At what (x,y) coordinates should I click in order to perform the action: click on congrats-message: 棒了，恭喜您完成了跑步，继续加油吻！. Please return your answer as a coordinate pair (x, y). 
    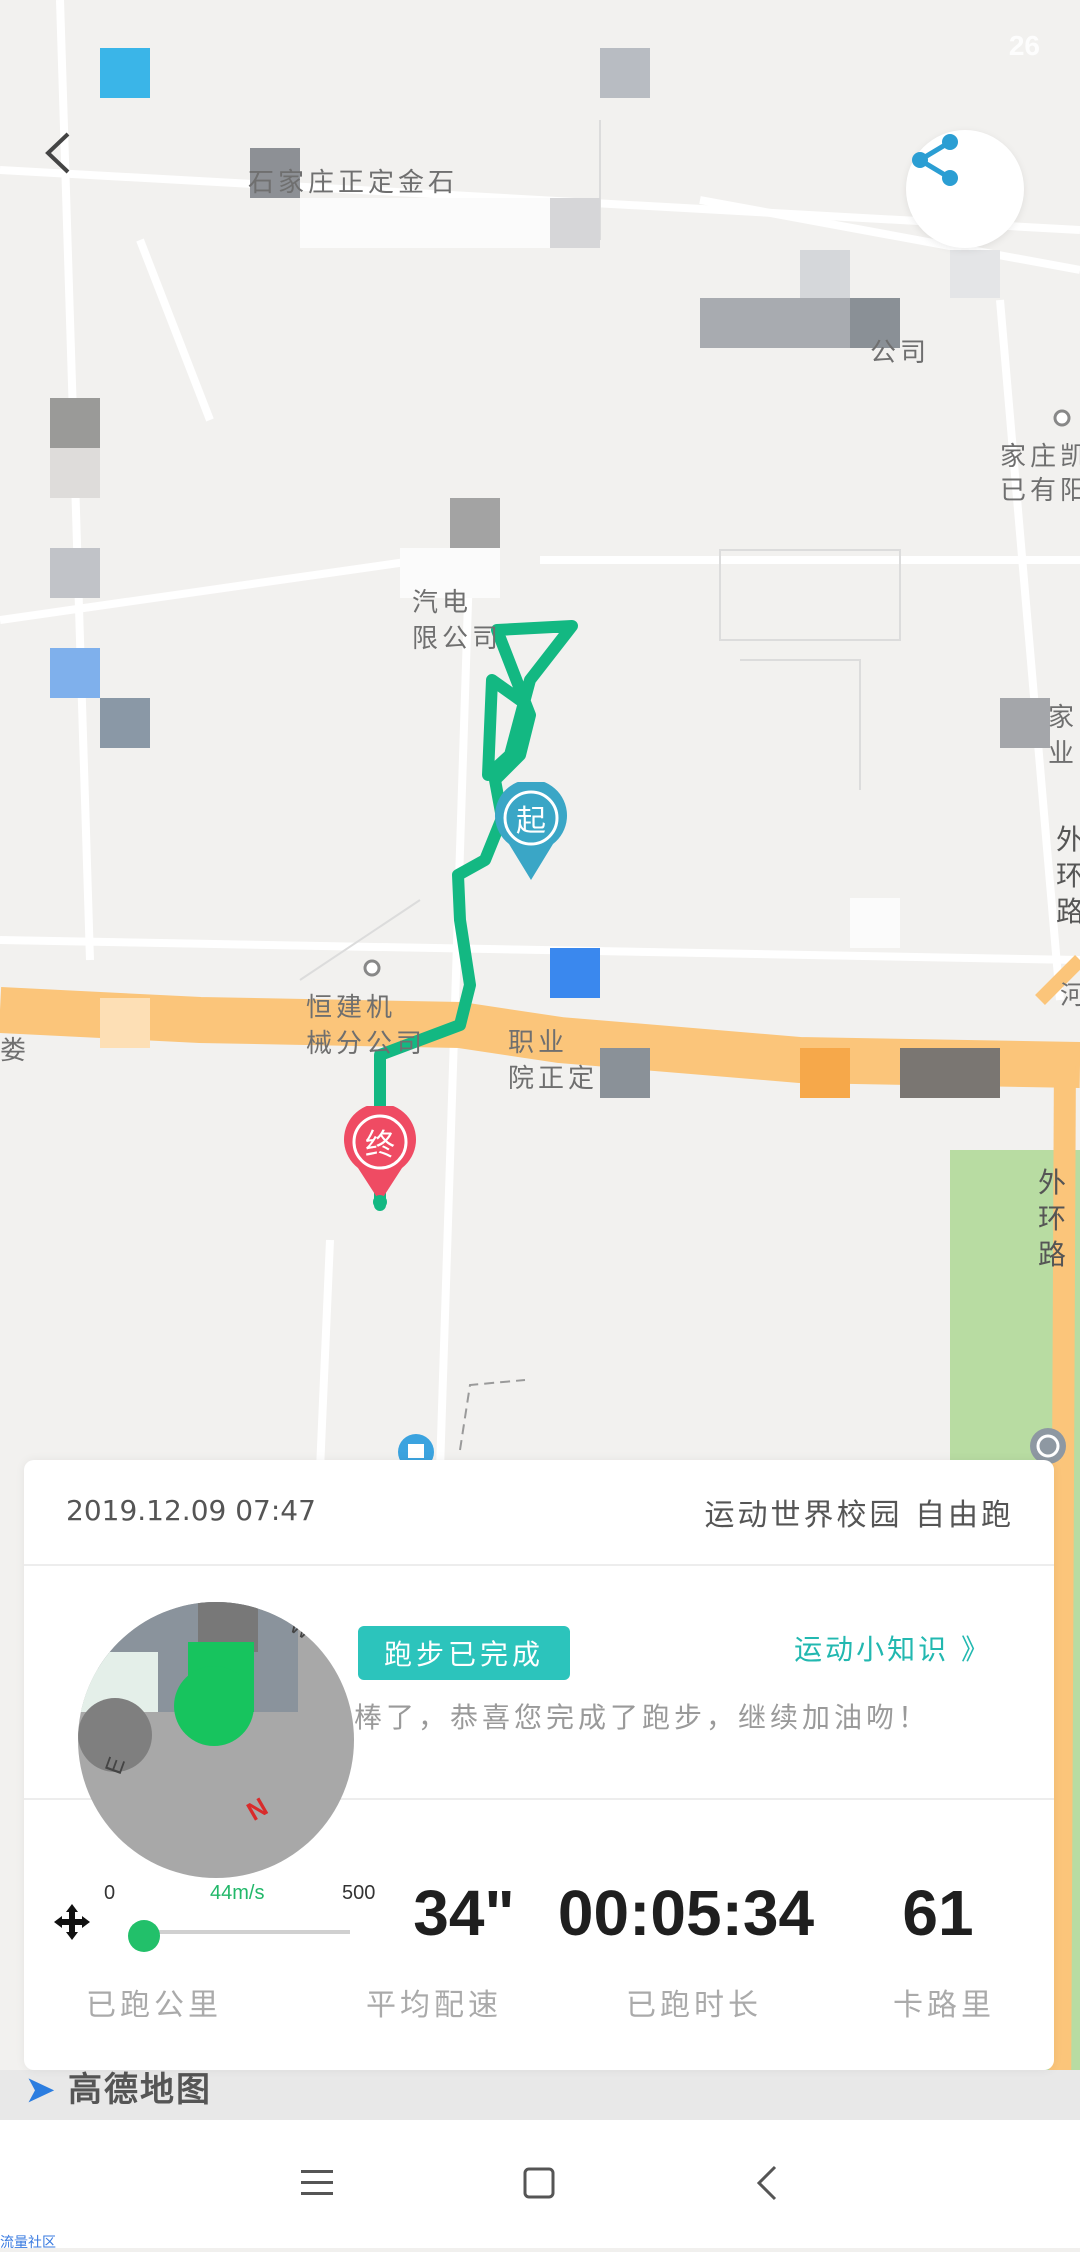
    Looking at the image, I should click on (642, 1717).